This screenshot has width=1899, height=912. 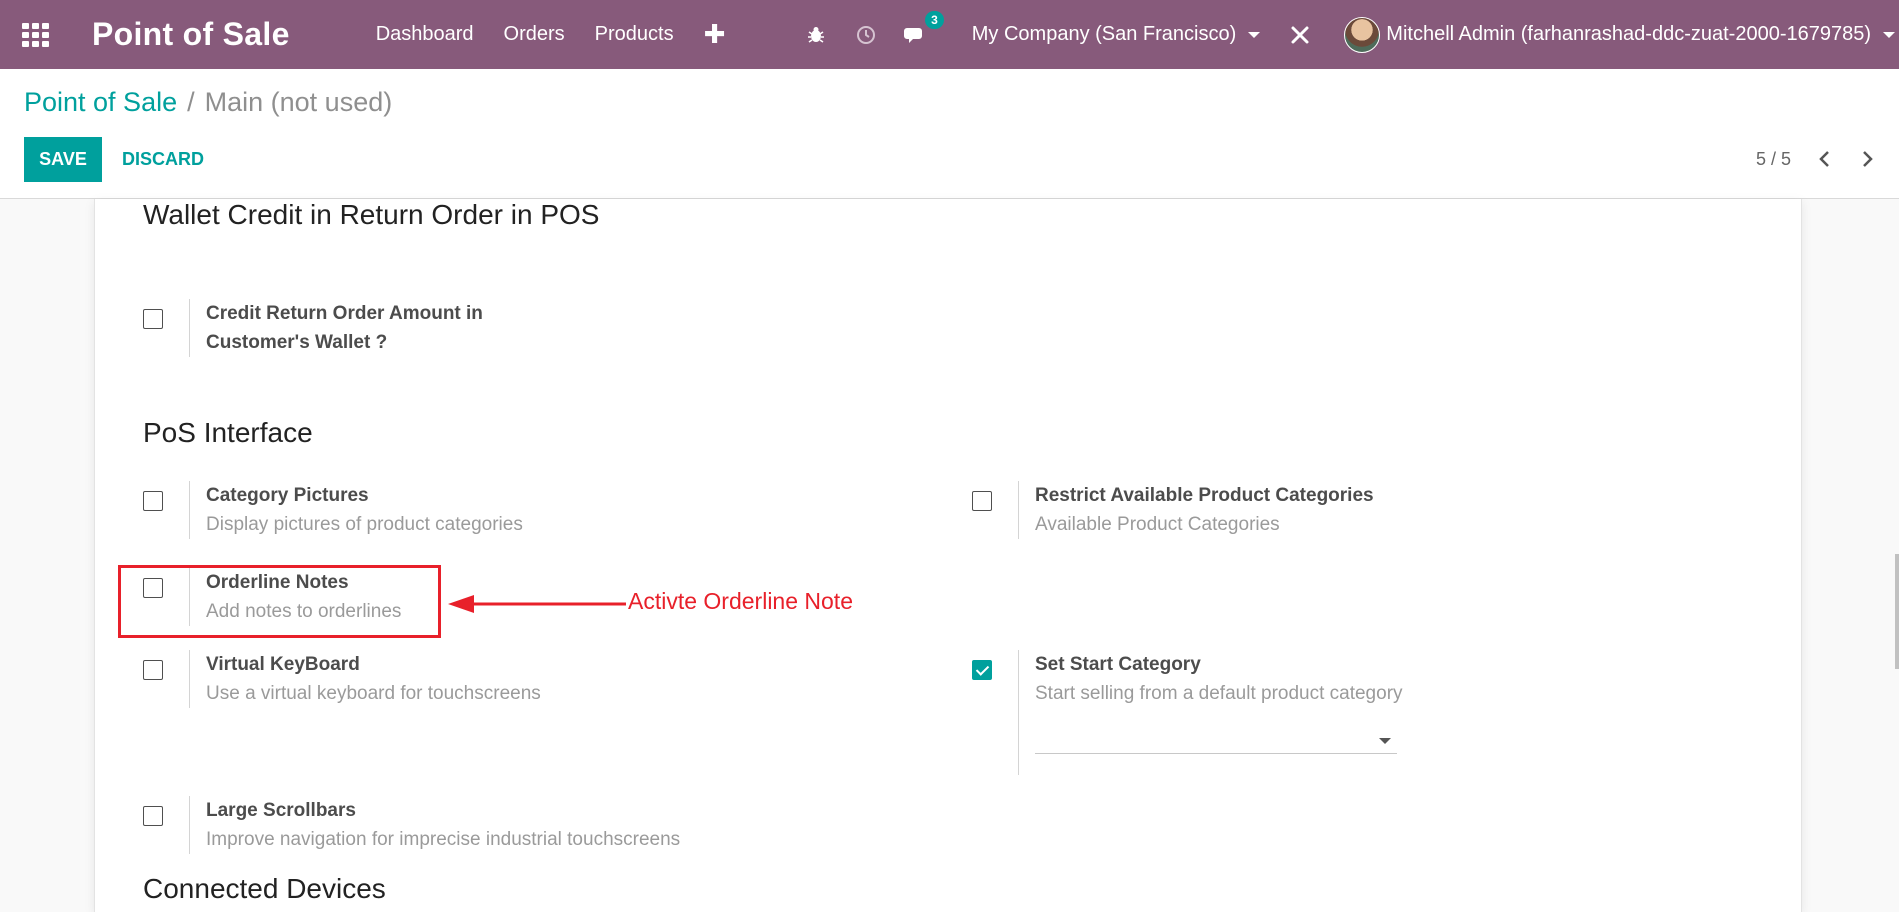 What do you see at coordinates (1825, 159) in the screenshot?
I see `chevron-left-icon` at bounding box center [1825, 159].